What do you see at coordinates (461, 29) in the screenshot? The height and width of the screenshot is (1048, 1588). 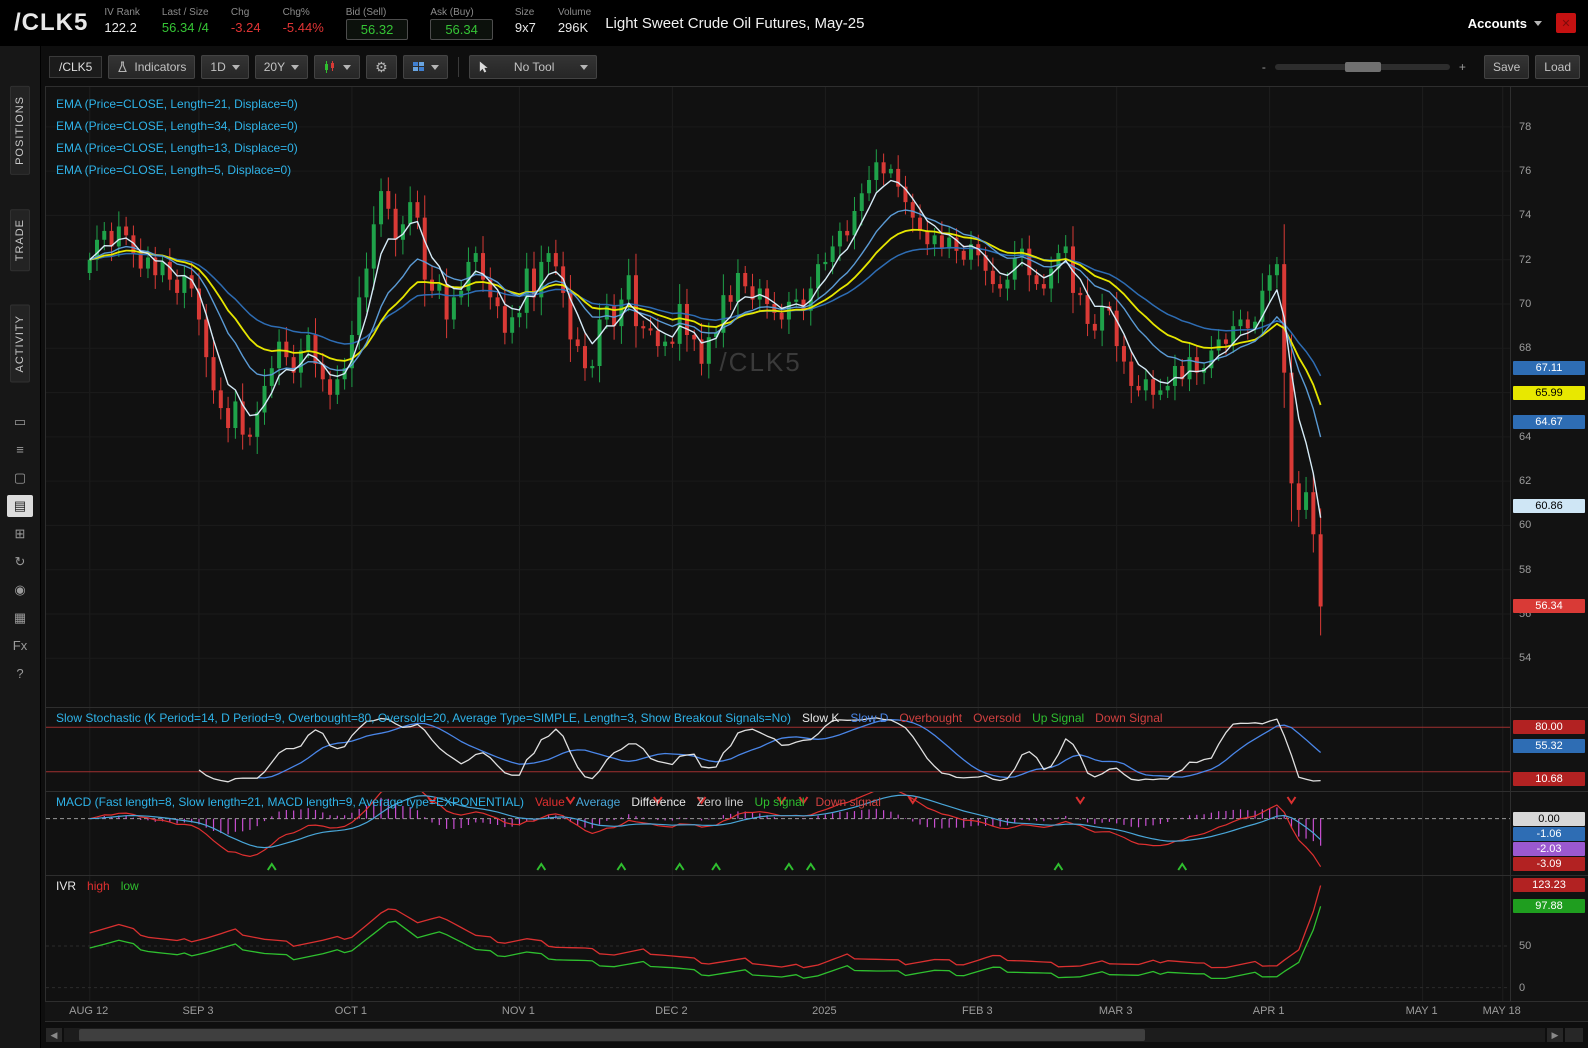 I see `ask-buy-value: 56.34` at bounding box center [461, 29].